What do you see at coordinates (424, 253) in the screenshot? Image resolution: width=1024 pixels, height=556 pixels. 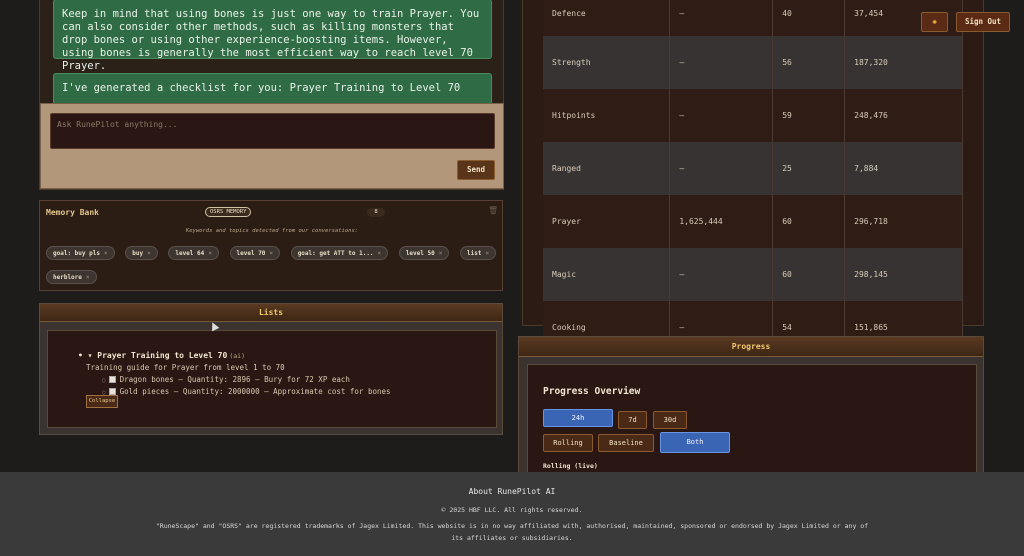 I see `memory-chip: level 50 ×` at bounding box center [424, 253].